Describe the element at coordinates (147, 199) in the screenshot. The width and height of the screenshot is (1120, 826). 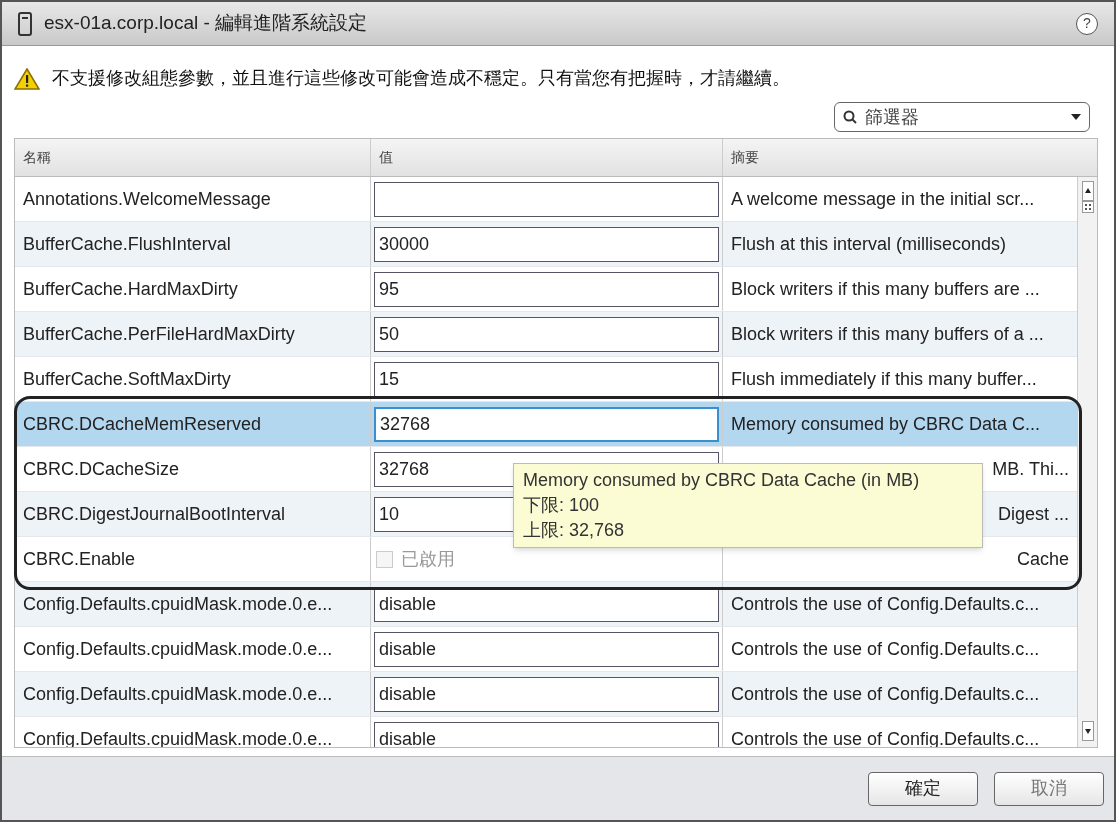
I see `setting-name: Annotations.WelcomeMessage` at that location.